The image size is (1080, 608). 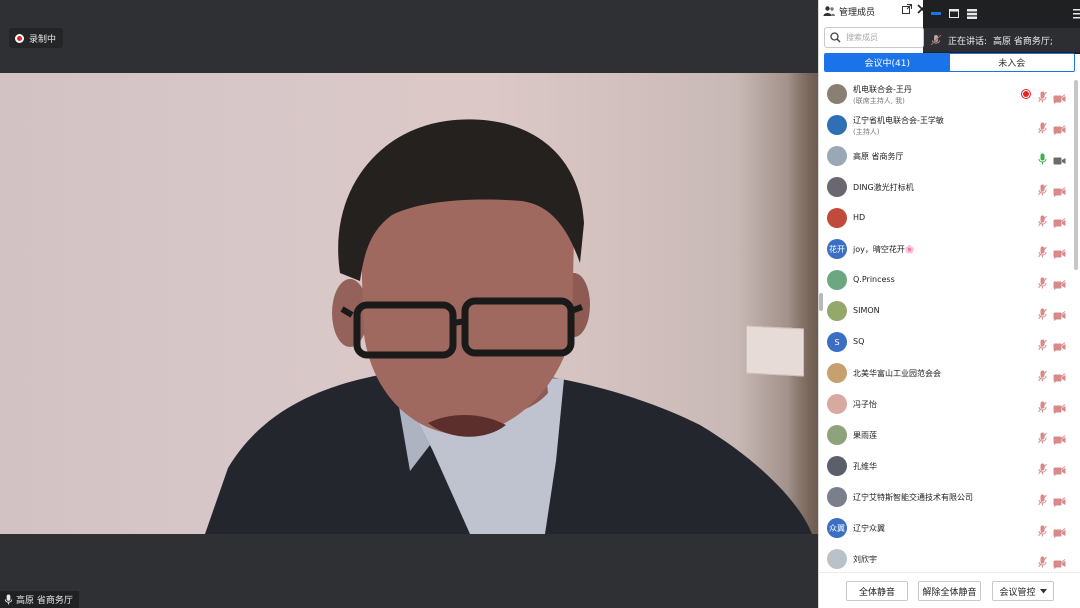 I want to click on participant-name: 辽宁省机电联合会-王学敏, so click(x=898, y=120).